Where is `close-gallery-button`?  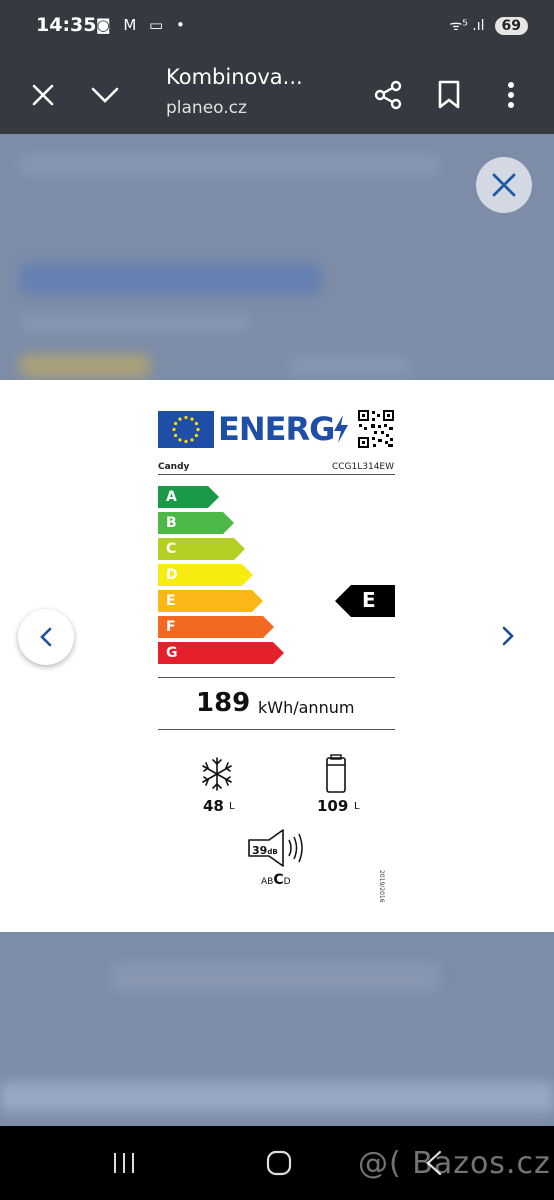
close-gallery-button is located at coordinates (504, 185).